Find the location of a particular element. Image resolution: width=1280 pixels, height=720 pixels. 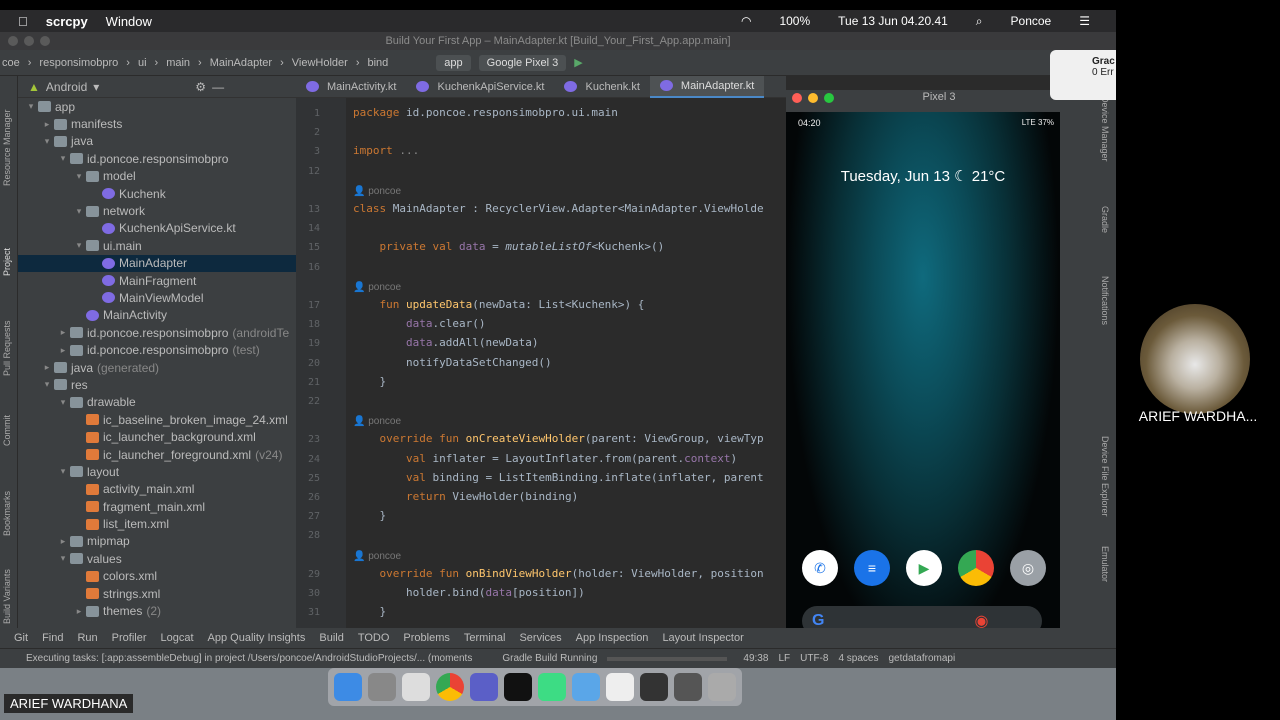

breadcrumb-1: responsimobpro is located at coordinates (78, 63).